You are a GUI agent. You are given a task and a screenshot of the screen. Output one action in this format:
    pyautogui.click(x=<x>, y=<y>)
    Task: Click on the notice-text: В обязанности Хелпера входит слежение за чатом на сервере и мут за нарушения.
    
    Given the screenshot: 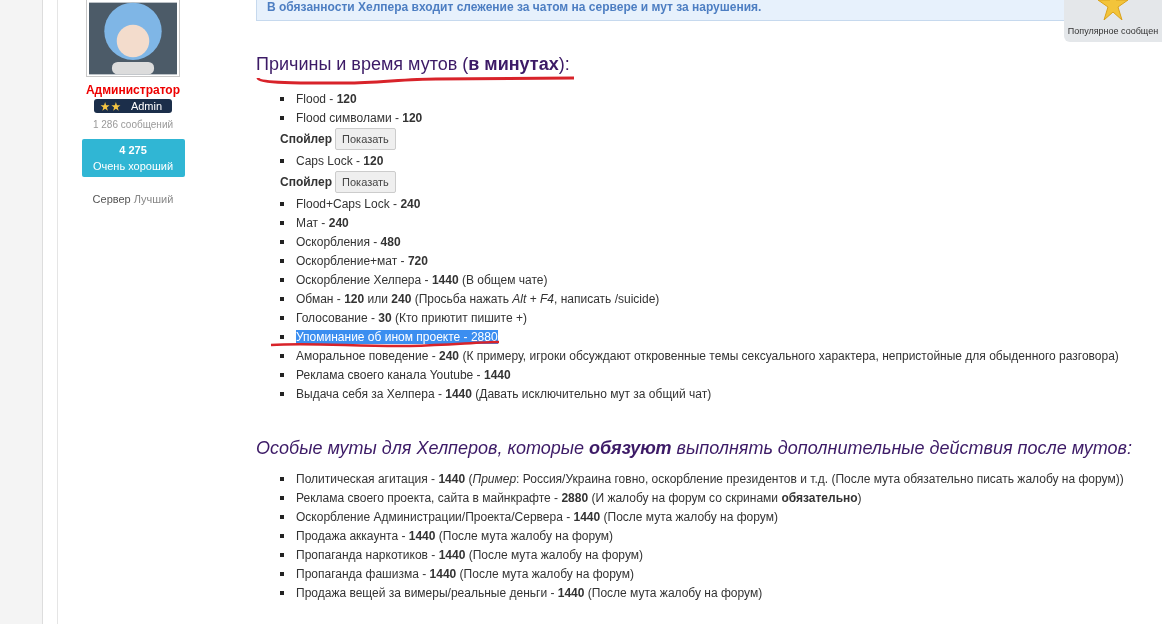 What is the action you would take?
    pyautogui.click(x=514, y=7)
    